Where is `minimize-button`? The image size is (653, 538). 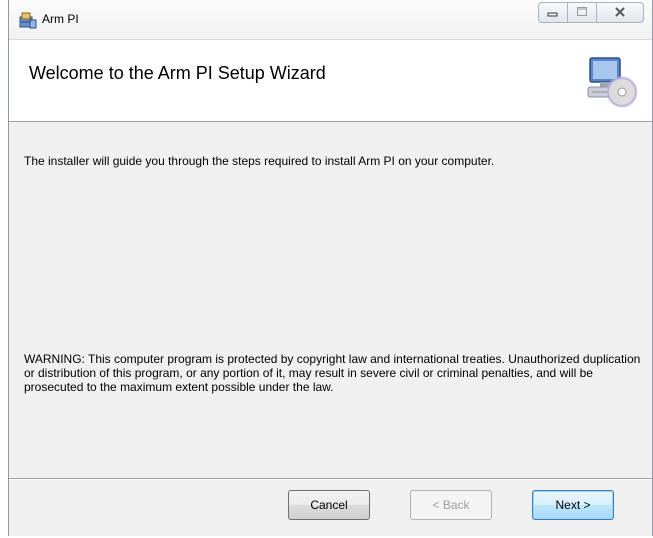
minimize-button is located at coordinates (553, 12).